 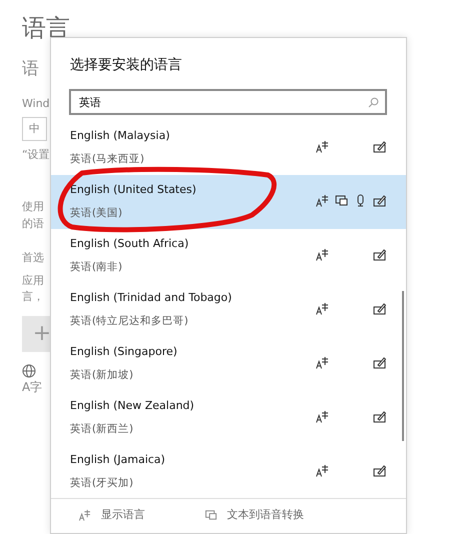 What do you see at coordinates (129, 244) in the screenshot?
I see `language-name: English (South Africa)` at bounding box center [129, 244].